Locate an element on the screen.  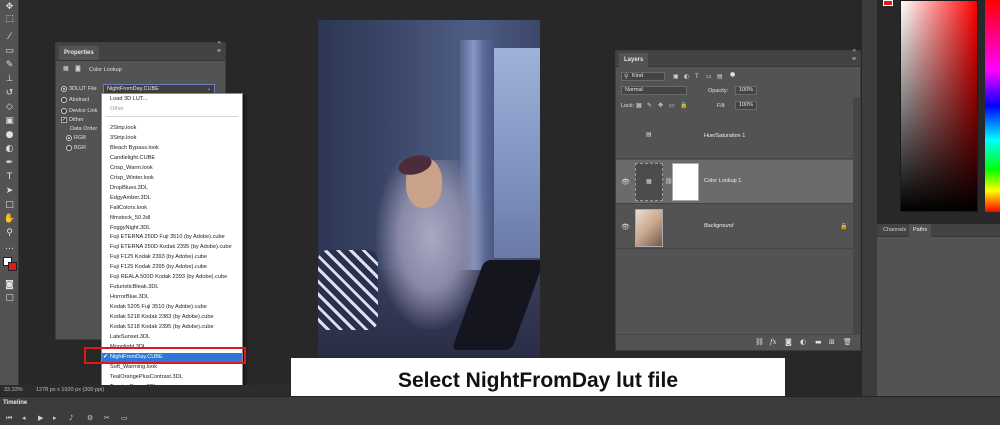
tab-properties: Properties is located at coordinates (79, 53).